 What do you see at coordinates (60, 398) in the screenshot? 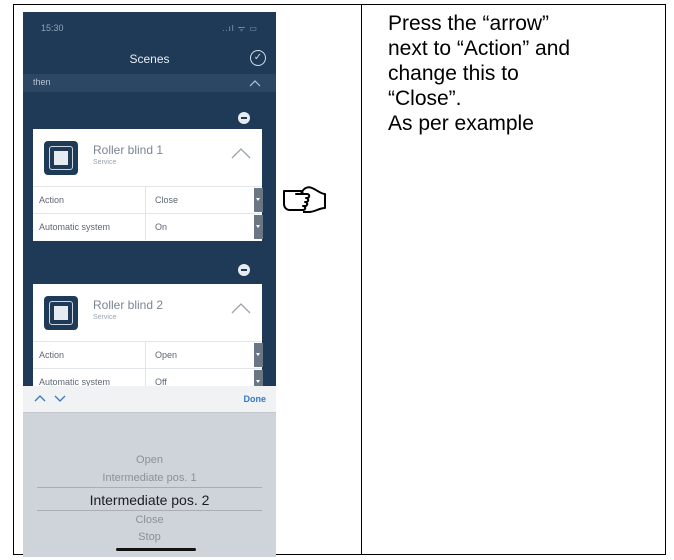
I see `chevron-down-icon` at bounding box center [60, 398].